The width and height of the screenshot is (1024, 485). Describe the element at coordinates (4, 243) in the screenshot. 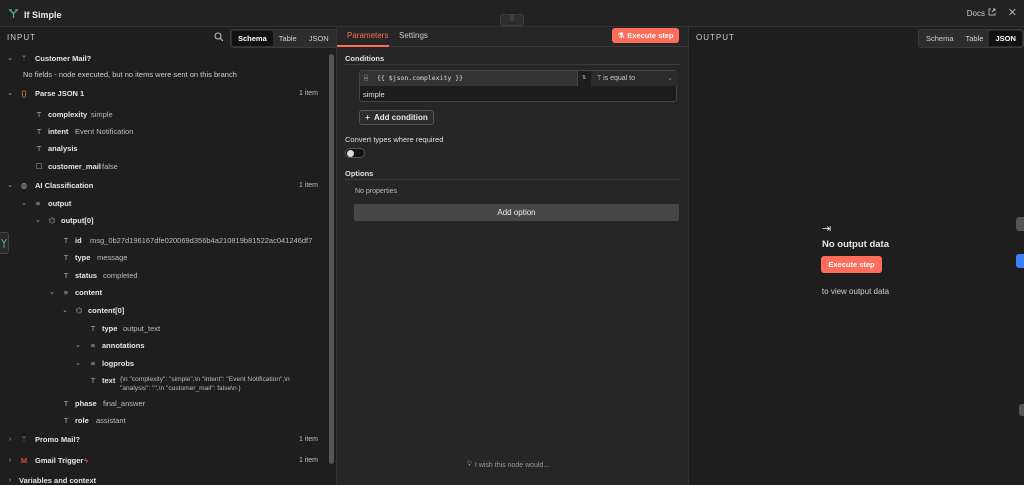

I see `node-handle-icon` at that location.